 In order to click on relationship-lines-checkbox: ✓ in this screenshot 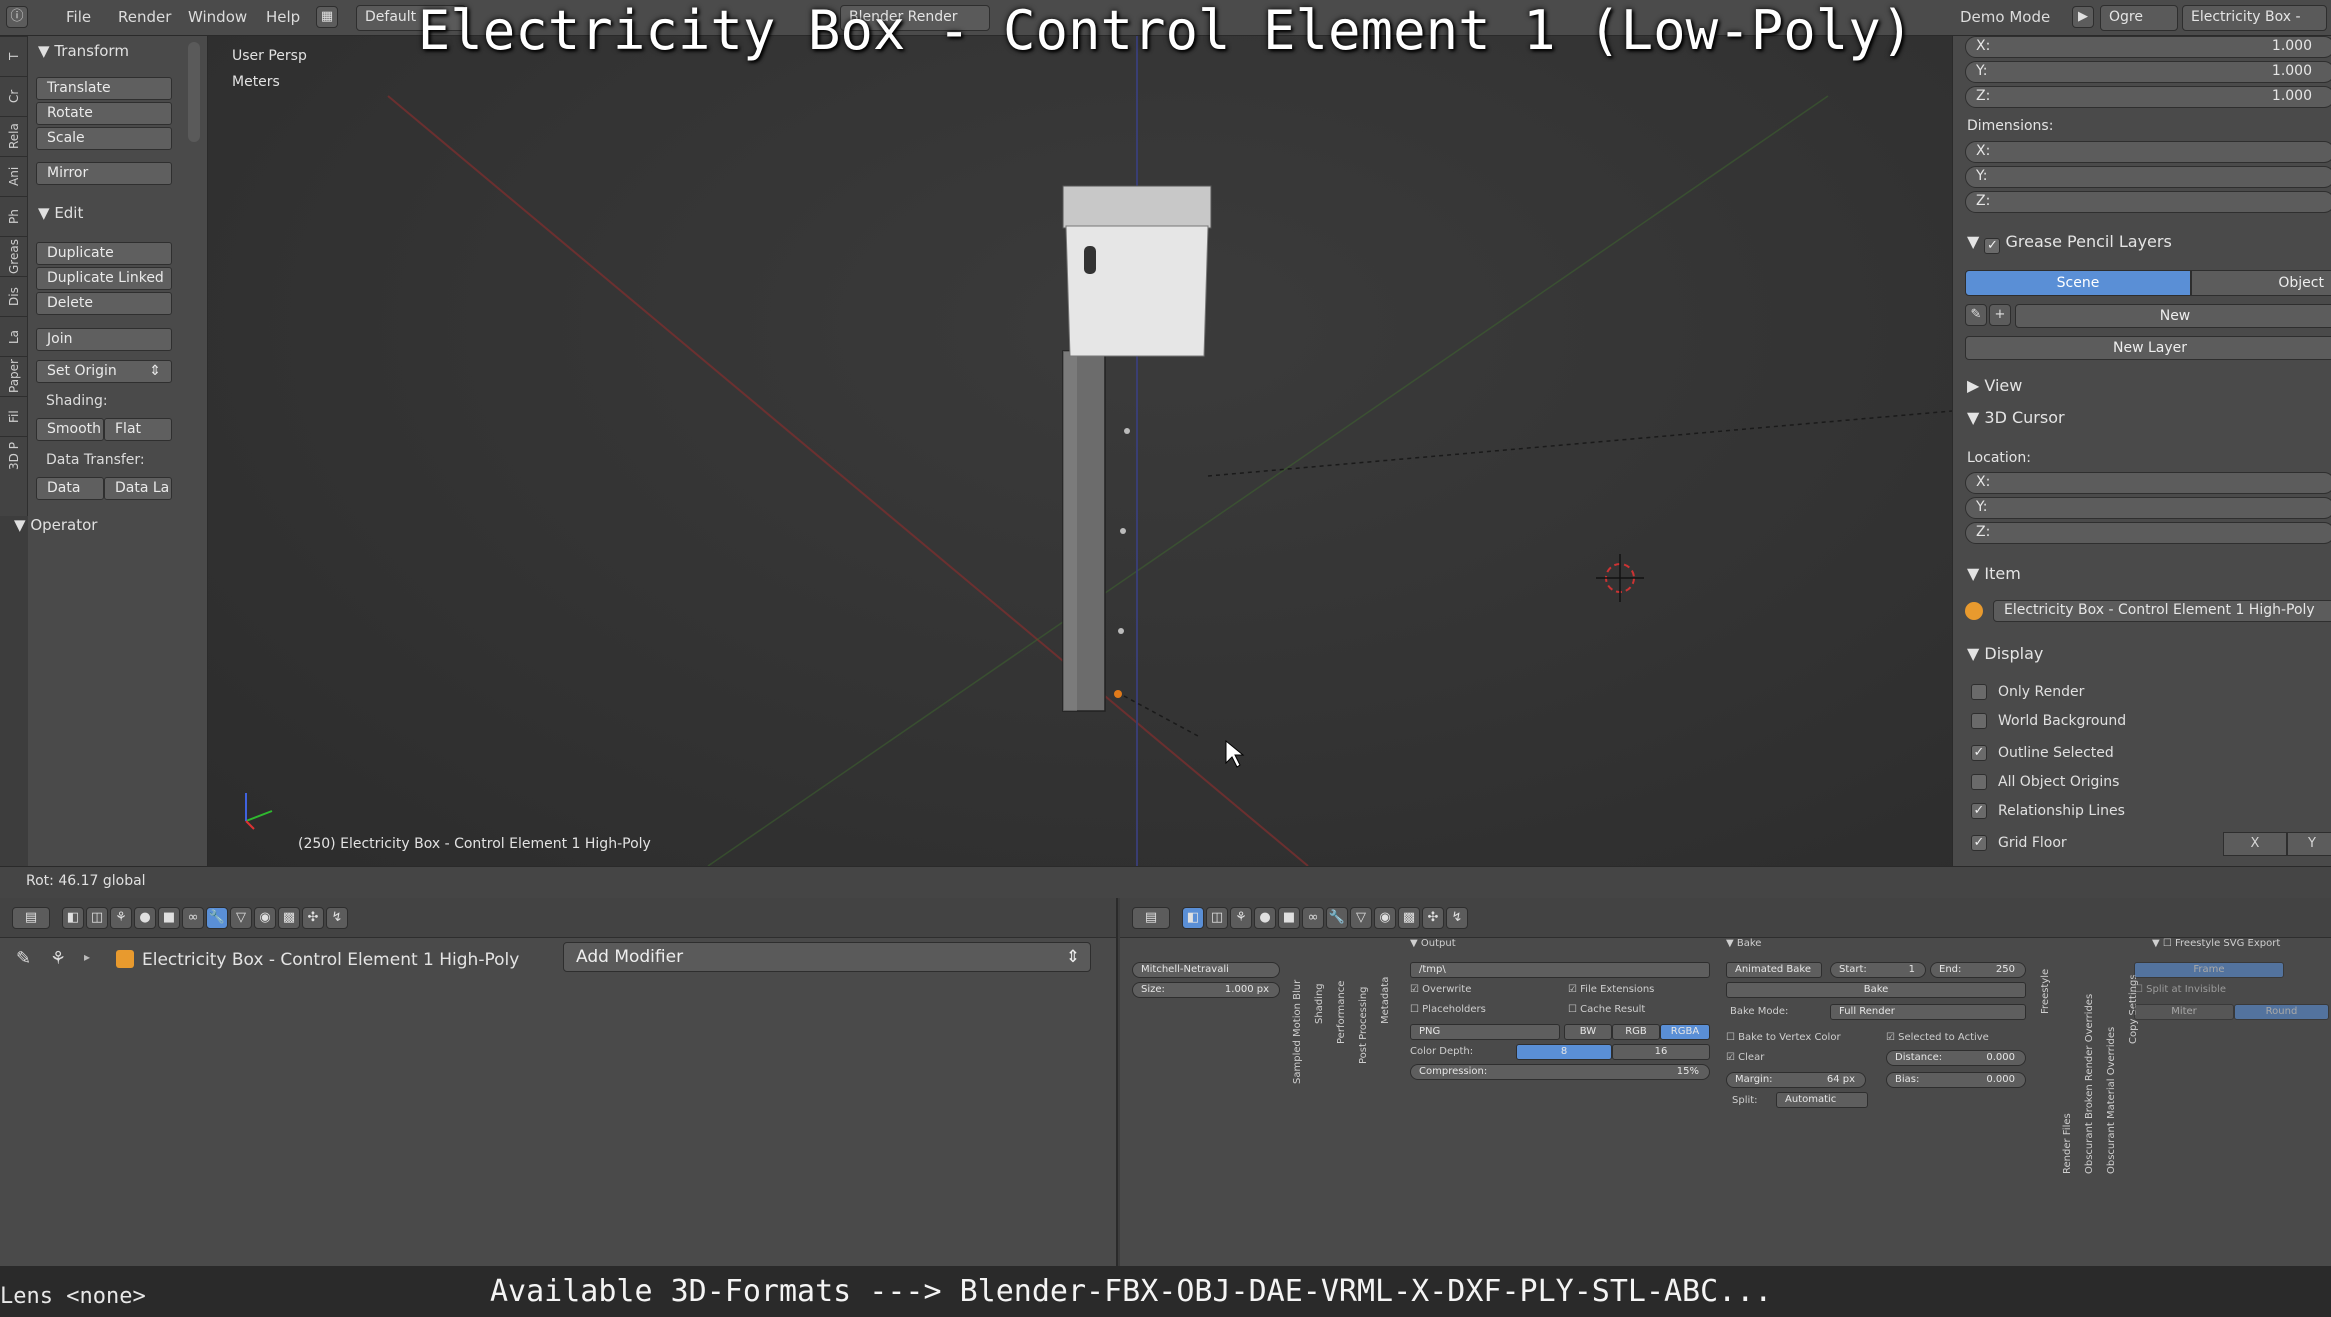, I will do `click(1979, 811)`.